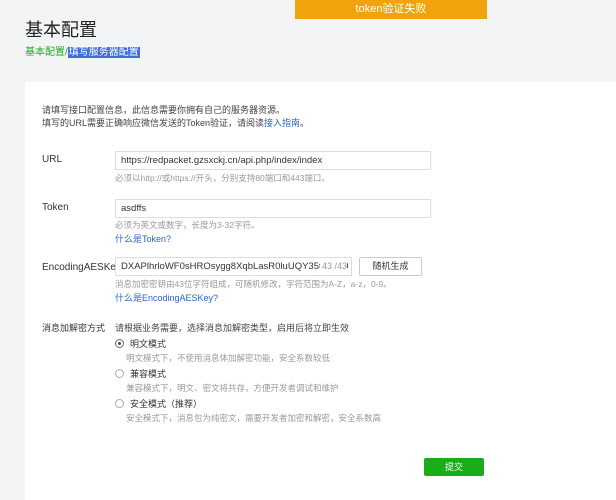 This screenshot has height=500, width=616. What do you see at coordinates (333, 266) in the screenshot?
I see `aeskey-char-count: 43 /43` at bounding box center [333, 266].